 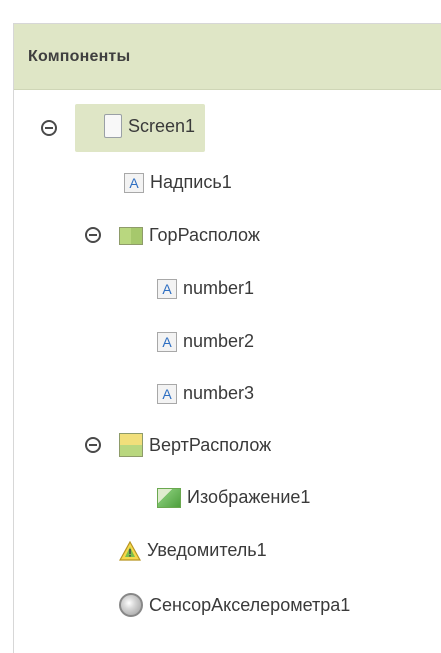 I want to click on tree-node-sensor-accelerometer1: СенсорАкселерометра1, so click(x=234, y=605).